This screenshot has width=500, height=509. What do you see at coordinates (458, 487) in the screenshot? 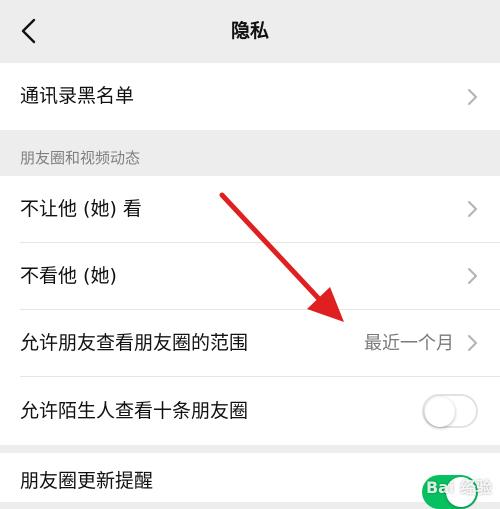
I see `watermark: Bai 经验` at bounding box center [458, 487].